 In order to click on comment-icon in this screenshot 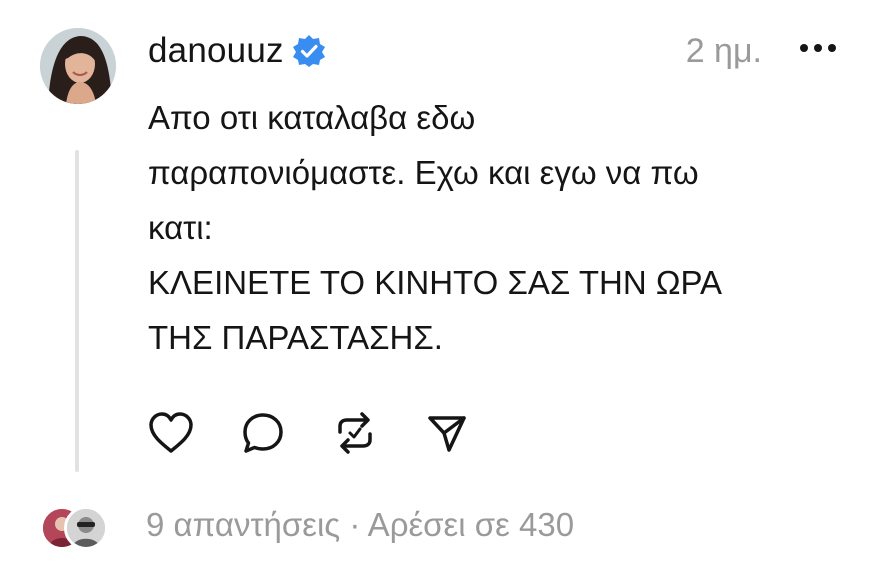, I will do `click(263, 433)`.